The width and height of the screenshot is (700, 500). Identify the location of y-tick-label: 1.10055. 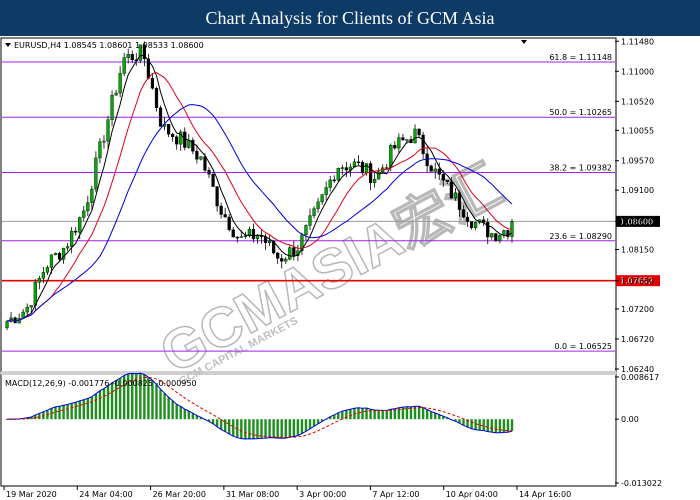
(637, 130).